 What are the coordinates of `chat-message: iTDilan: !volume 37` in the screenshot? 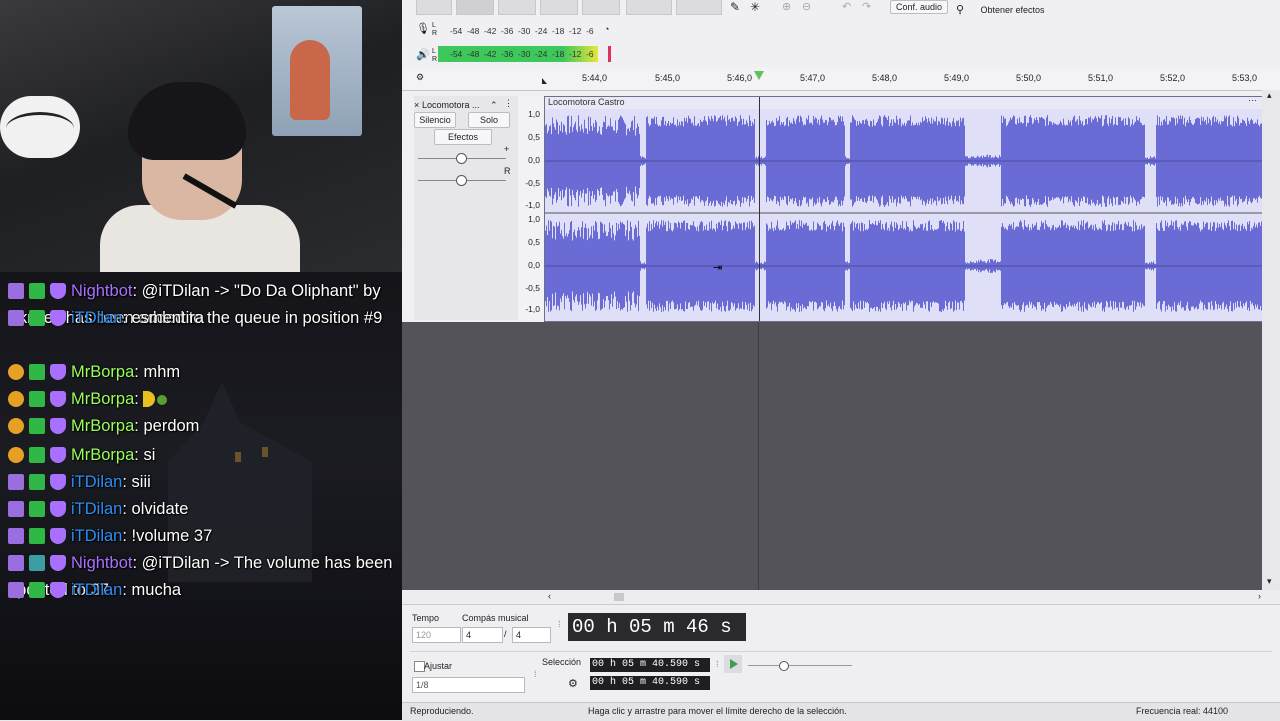 It's located at (203, 536).